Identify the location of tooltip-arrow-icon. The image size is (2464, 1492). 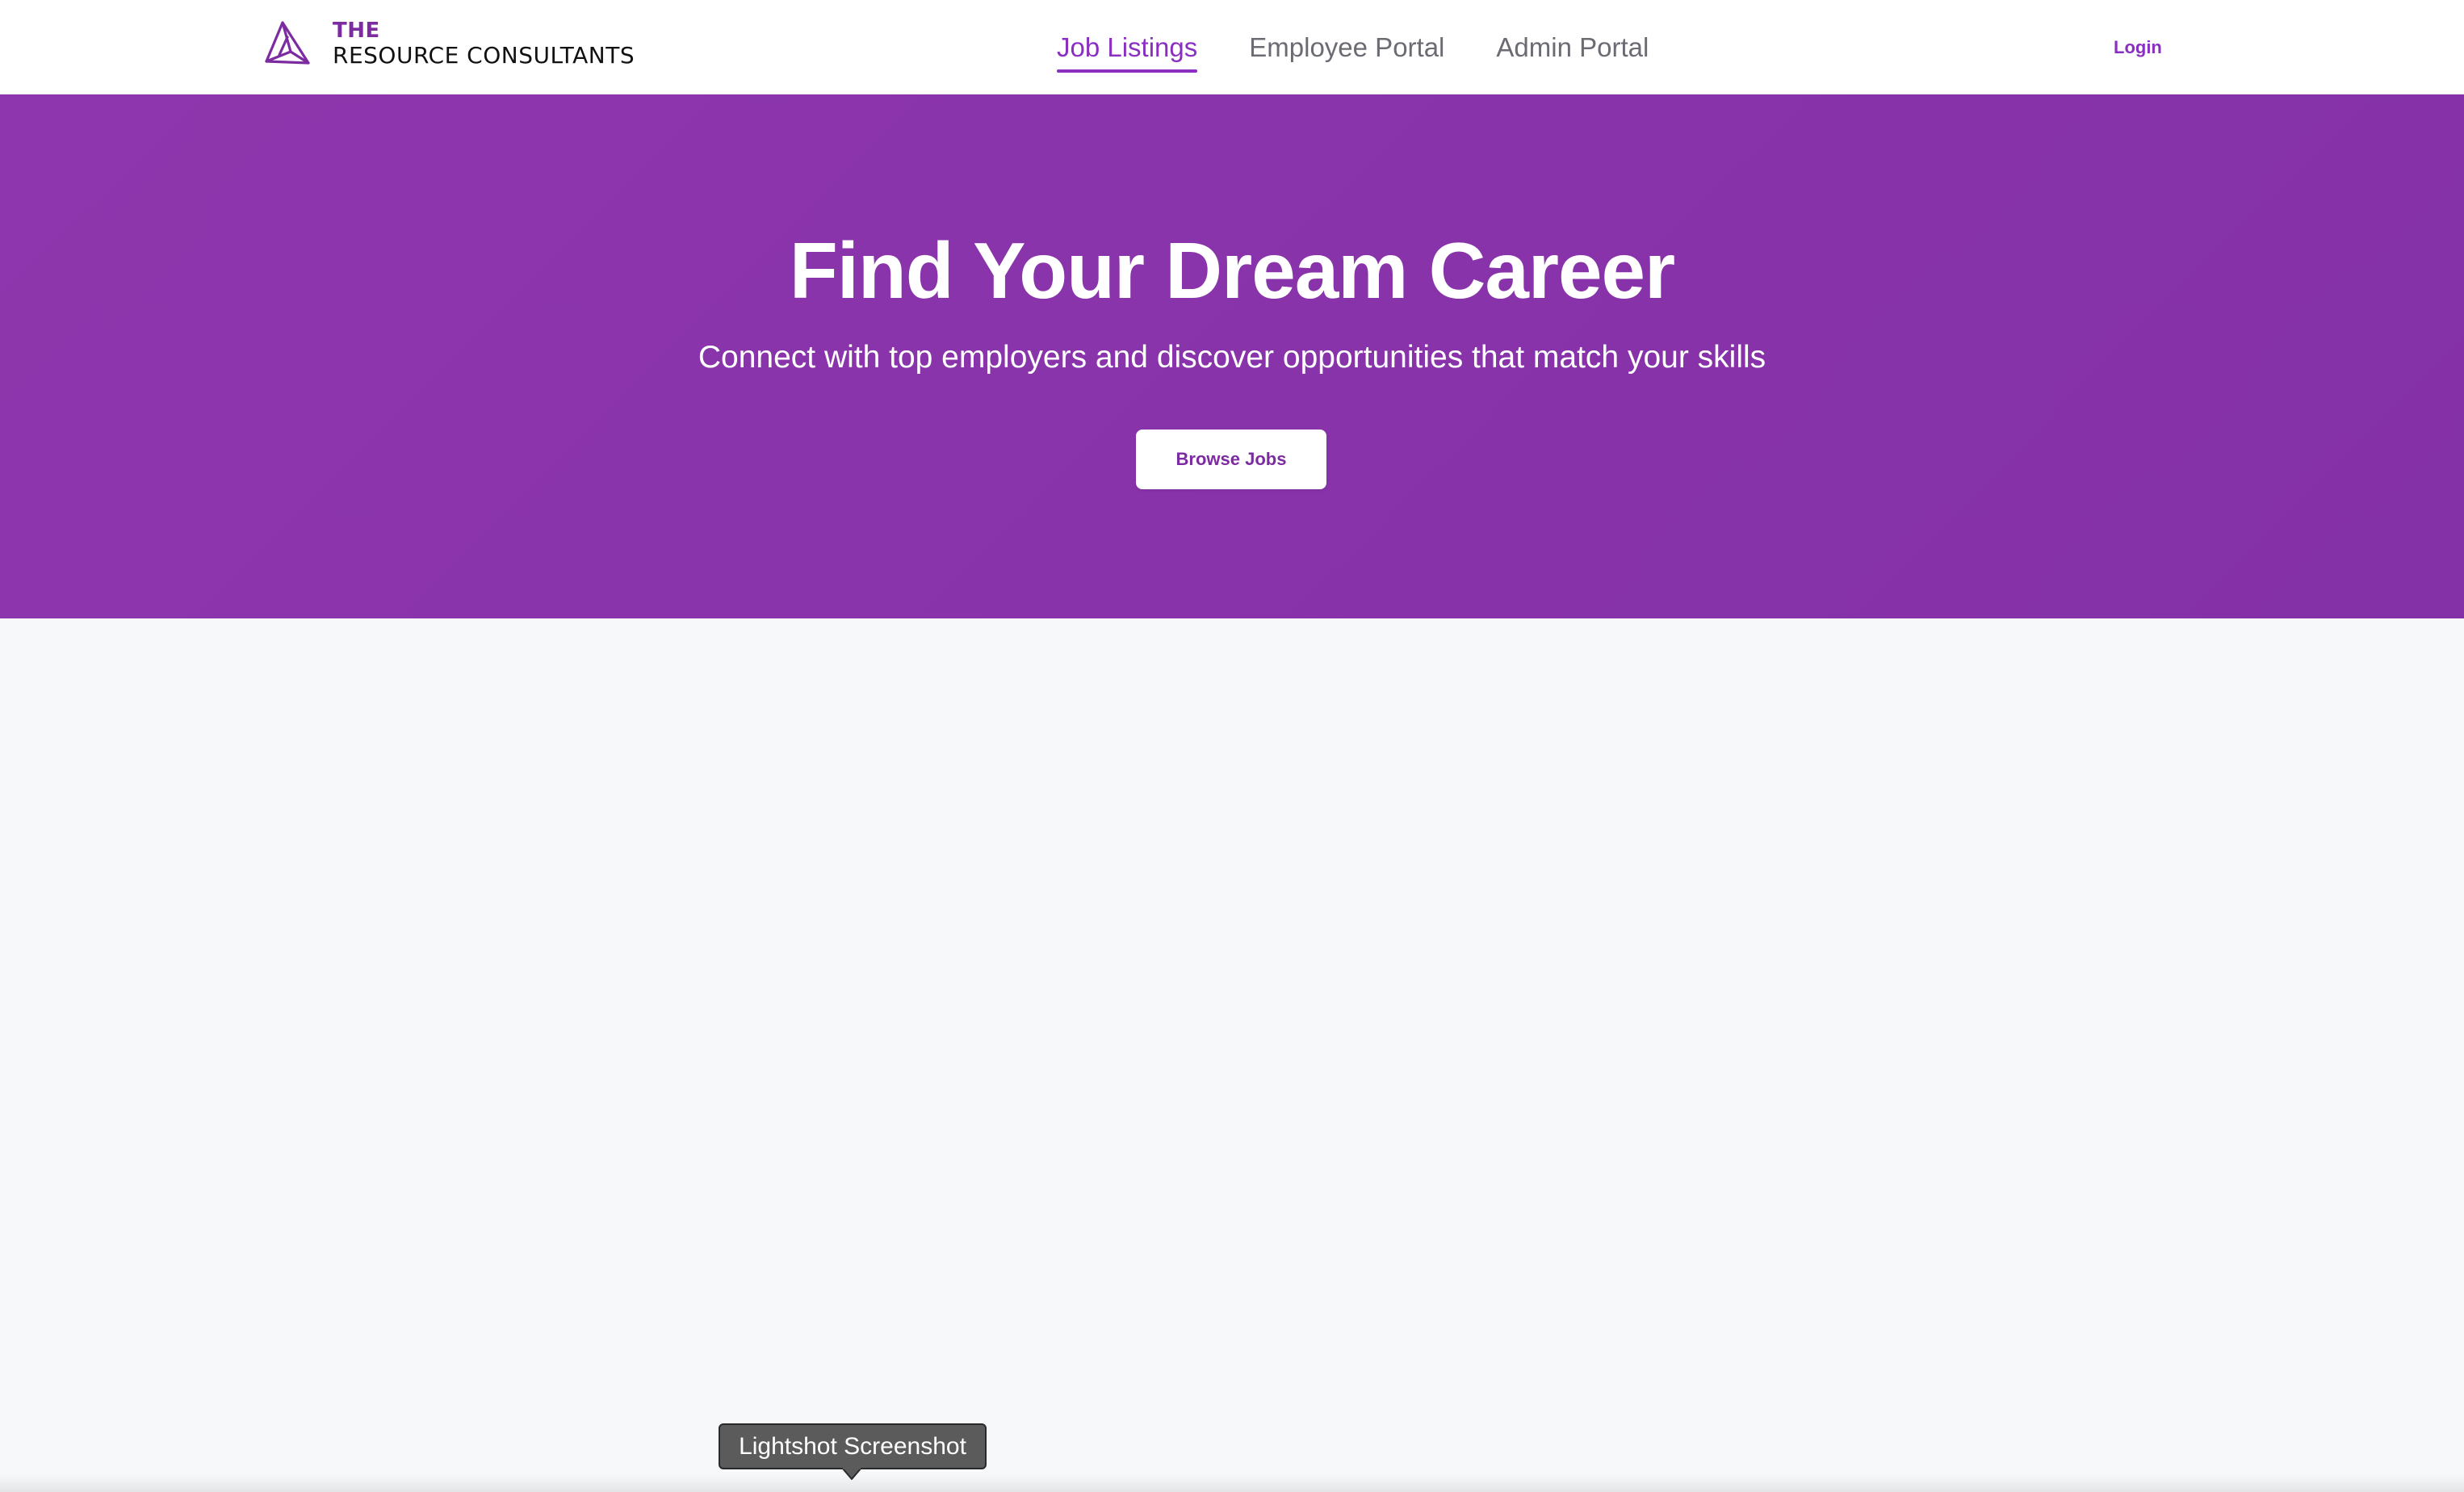
(851, 1474).